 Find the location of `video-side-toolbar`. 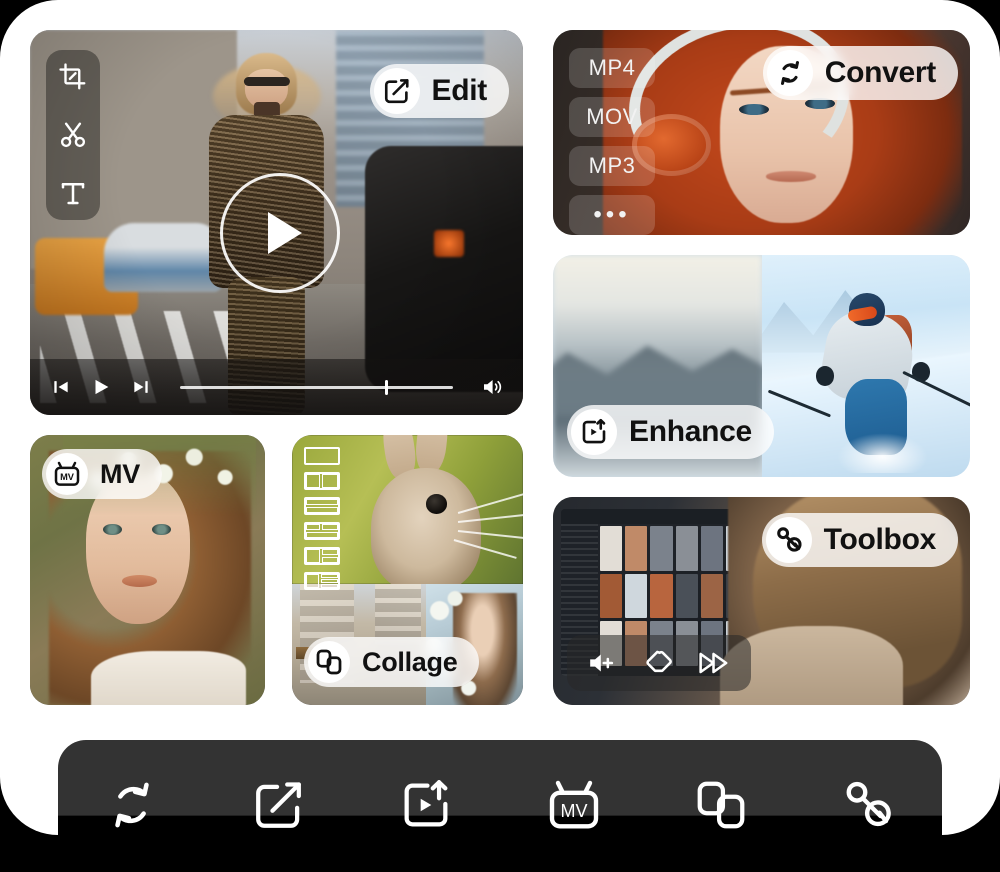

video-side-toolbar is located at coordinates (73, 135).